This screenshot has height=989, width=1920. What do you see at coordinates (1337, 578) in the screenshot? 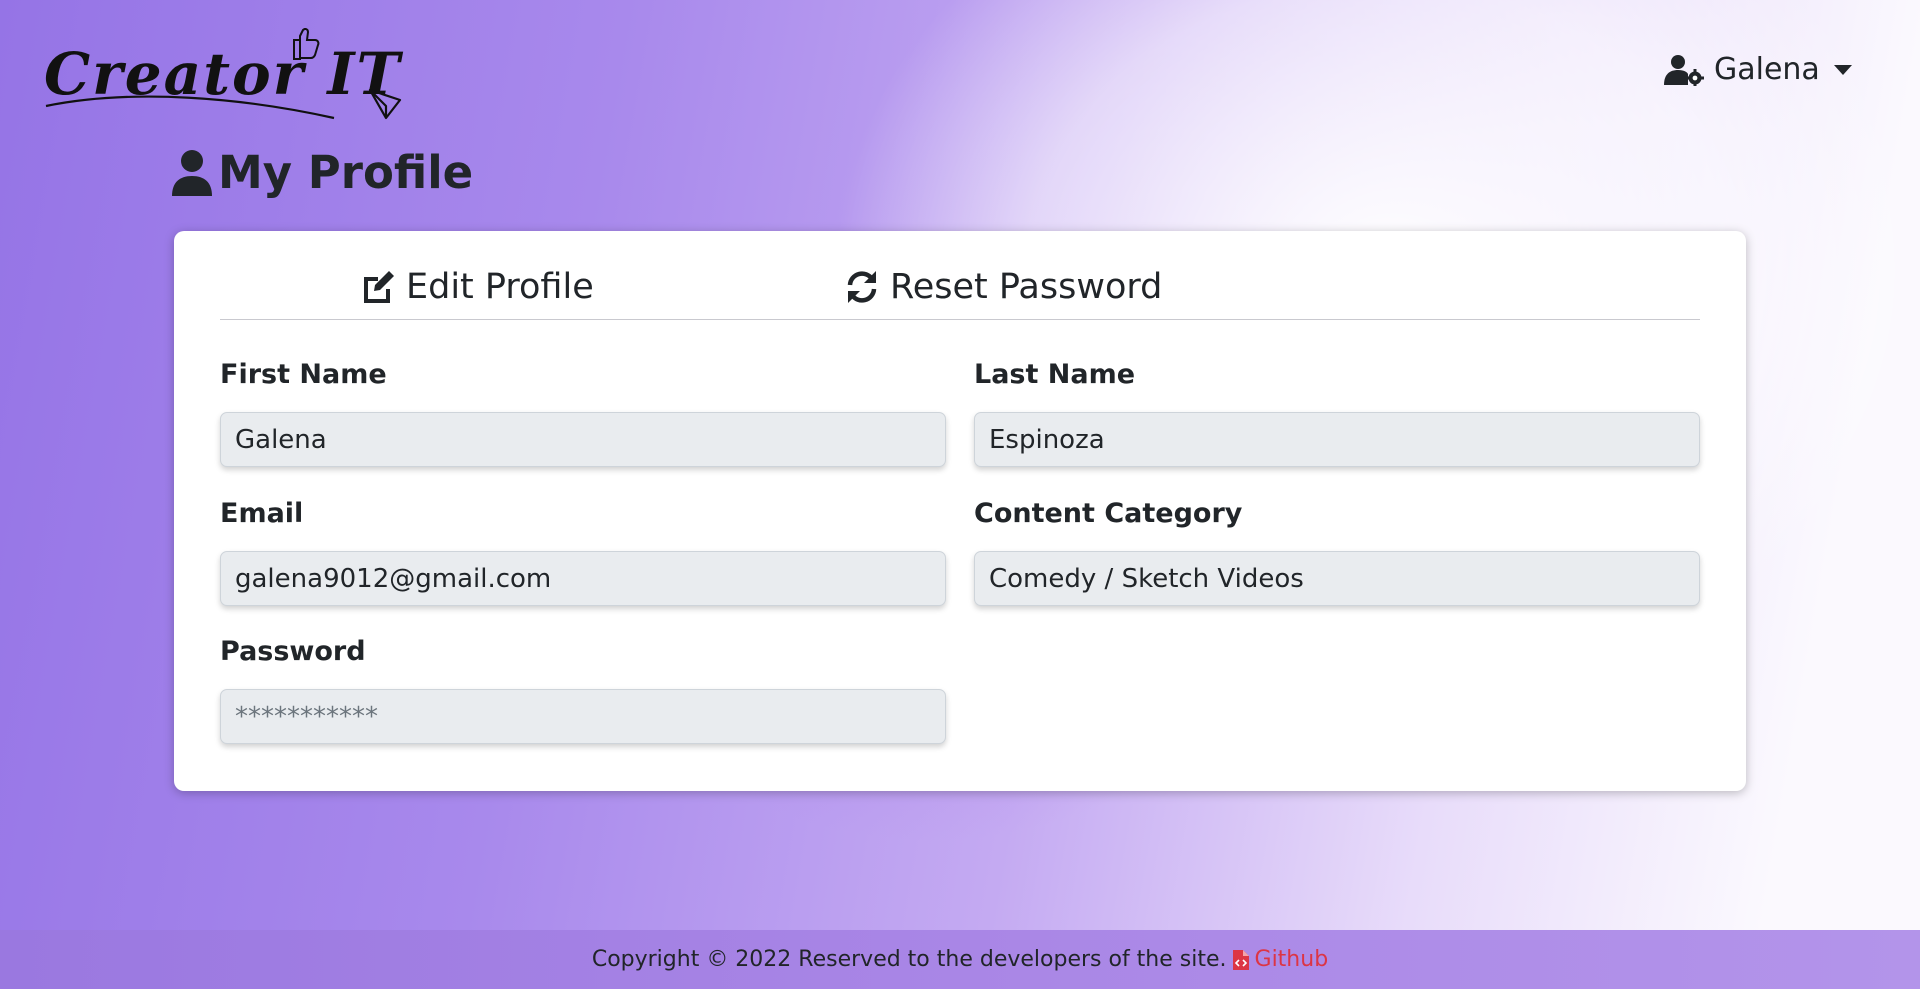
I see `content-category-field` at bounding box center [1337, 578].